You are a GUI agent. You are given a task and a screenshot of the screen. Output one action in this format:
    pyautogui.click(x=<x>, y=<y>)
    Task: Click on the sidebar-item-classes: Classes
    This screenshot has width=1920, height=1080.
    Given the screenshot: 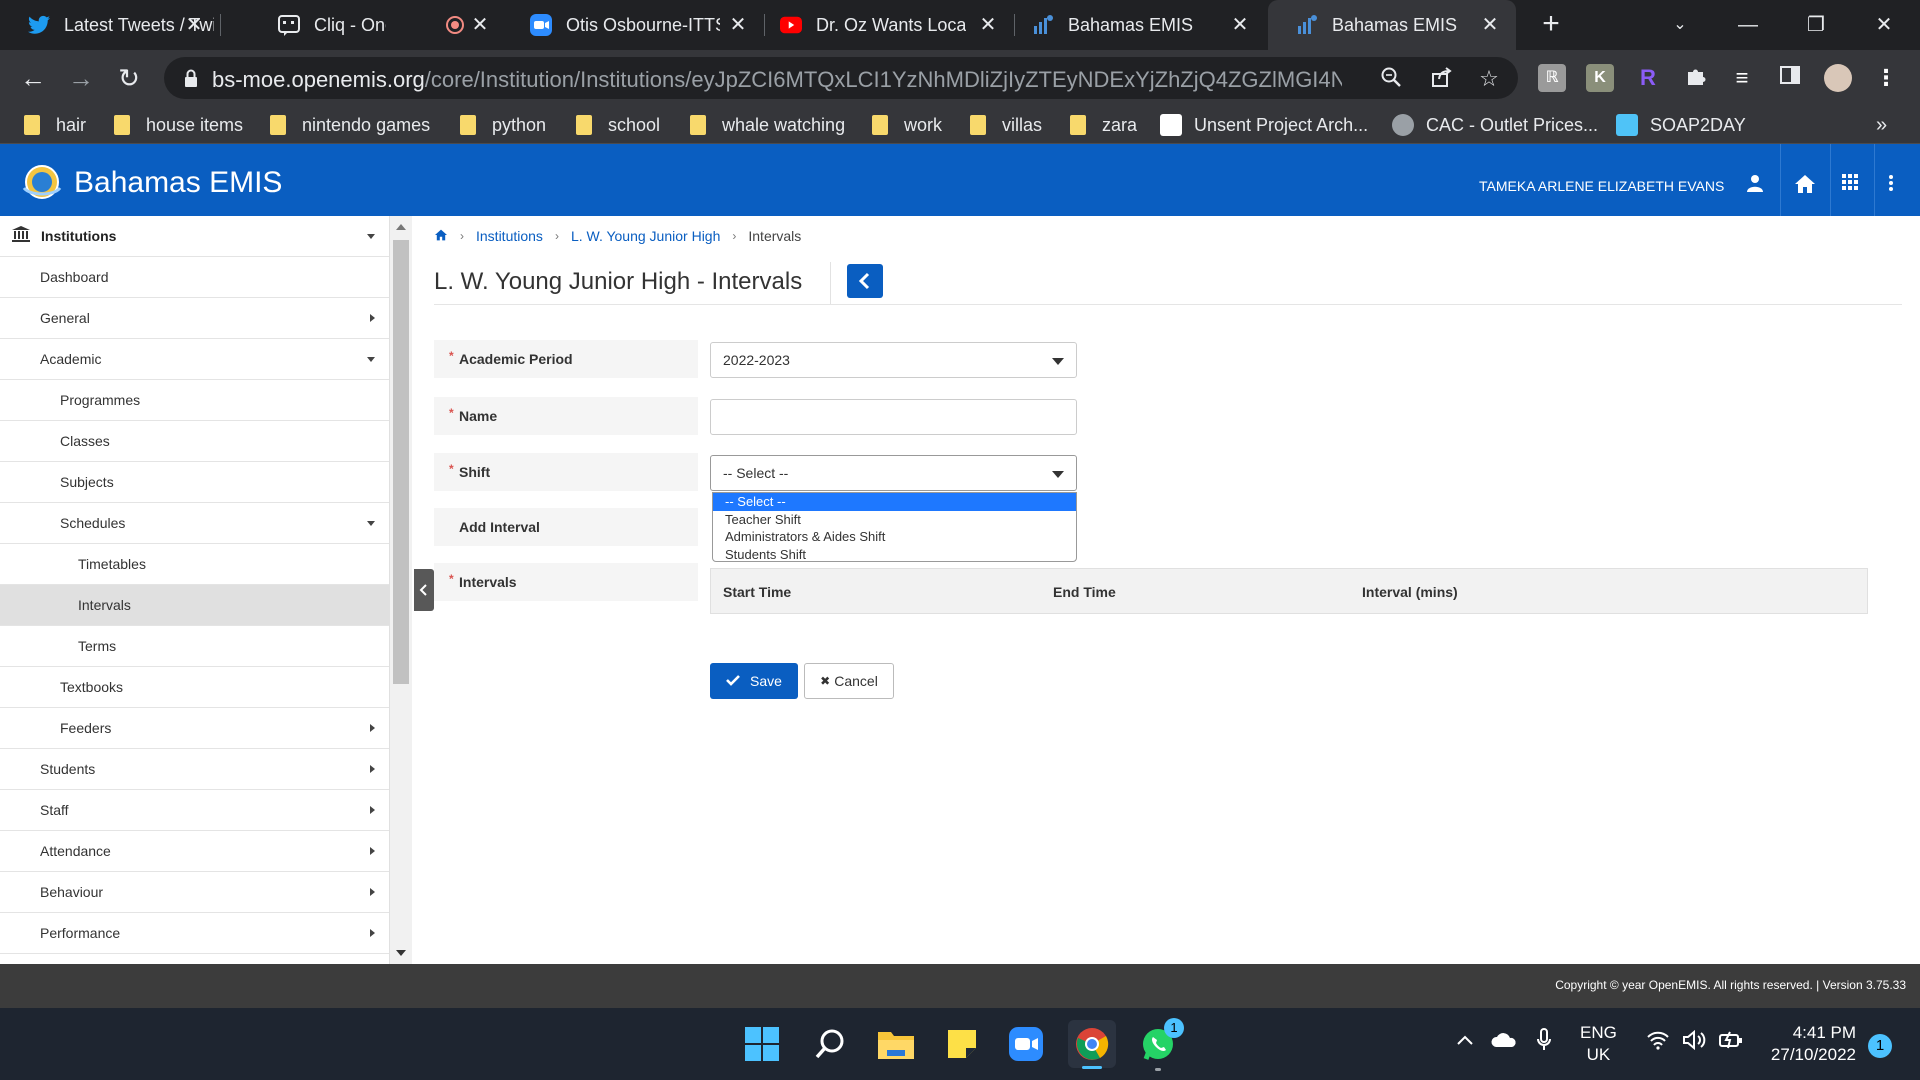 What is the action you would take?
    pyautogui.click(x=194, y=441)
    